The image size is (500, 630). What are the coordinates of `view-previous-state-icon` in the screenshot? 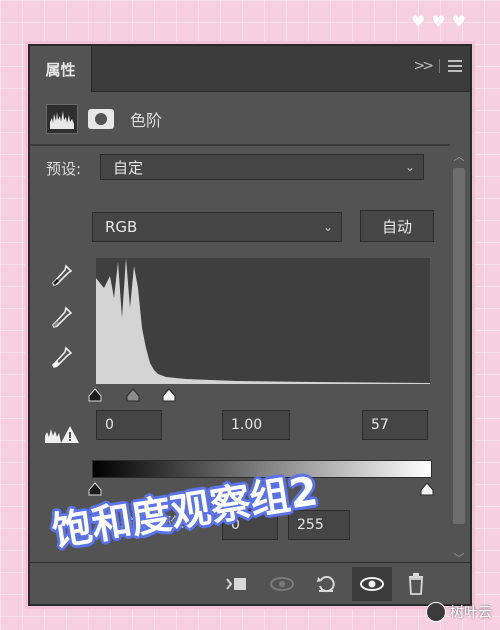 It's located at (282, 584).